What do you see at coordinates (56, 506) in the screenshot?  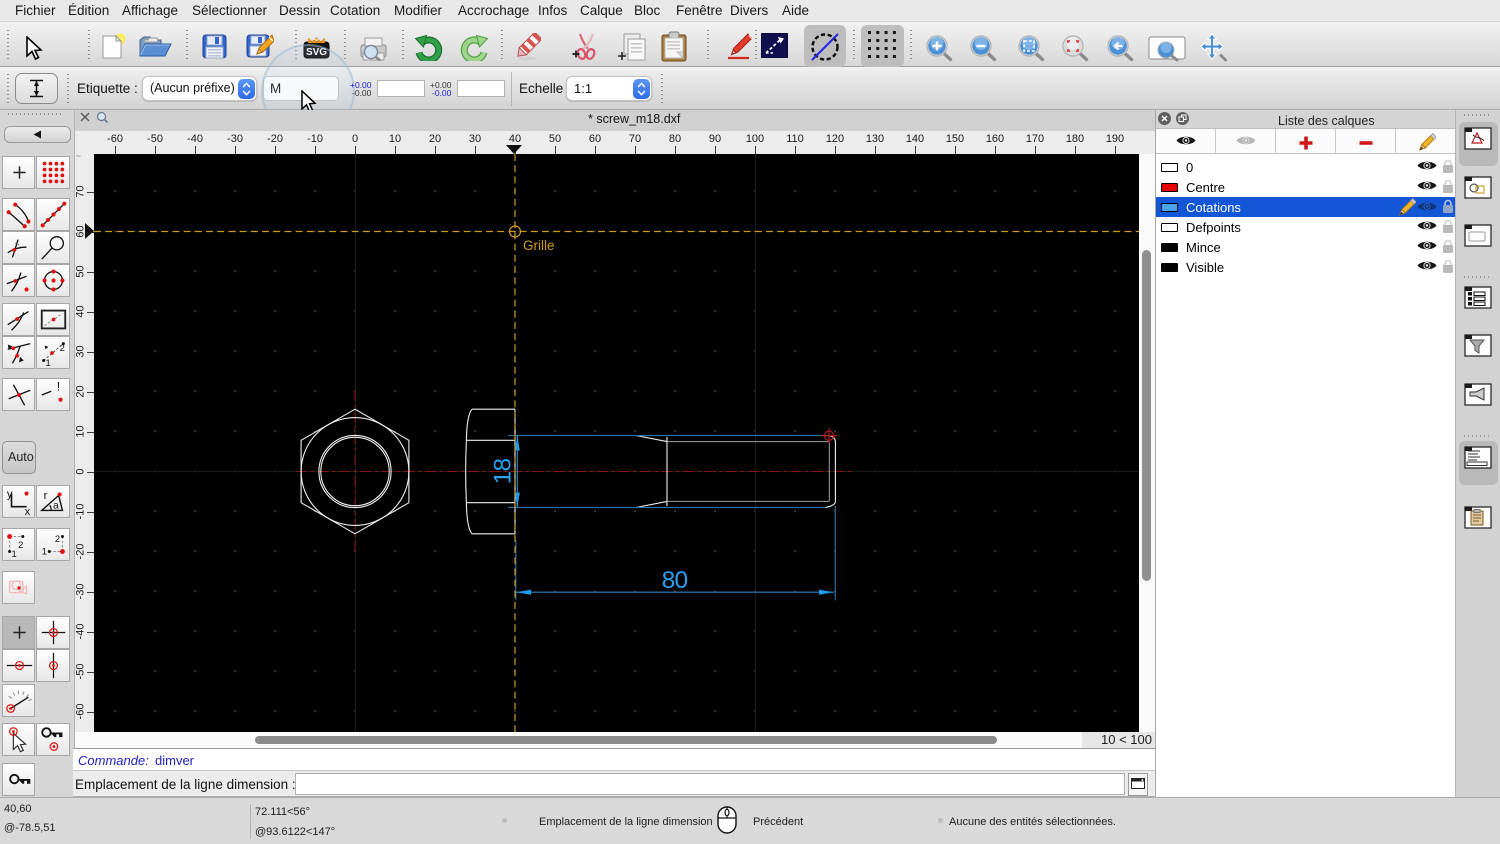 I see `svg-text: a` at bounding box center [56, 506].